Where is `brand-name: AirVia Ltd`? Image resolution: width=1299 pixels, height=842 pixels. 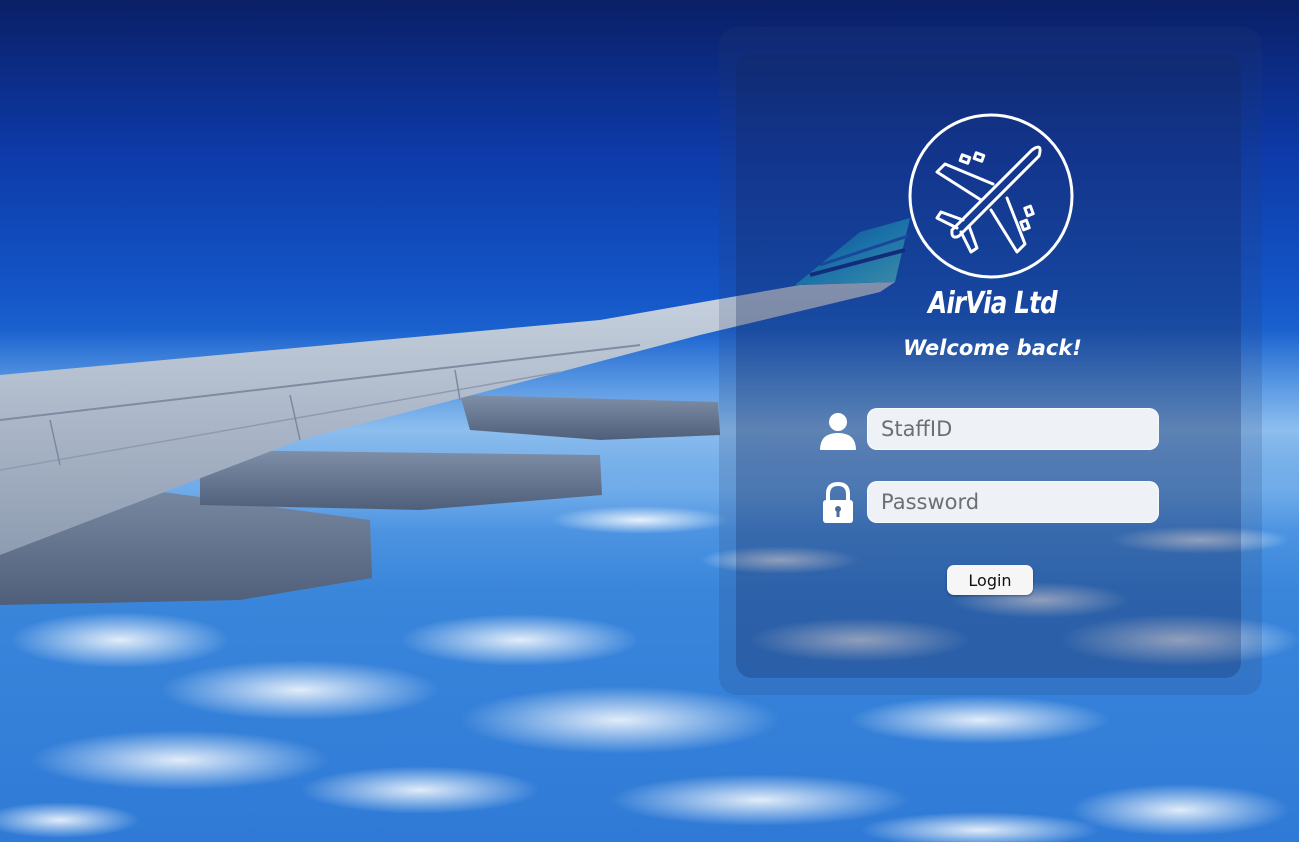 brand-name: AirVia Ltd is located at coordinates (992, 303).